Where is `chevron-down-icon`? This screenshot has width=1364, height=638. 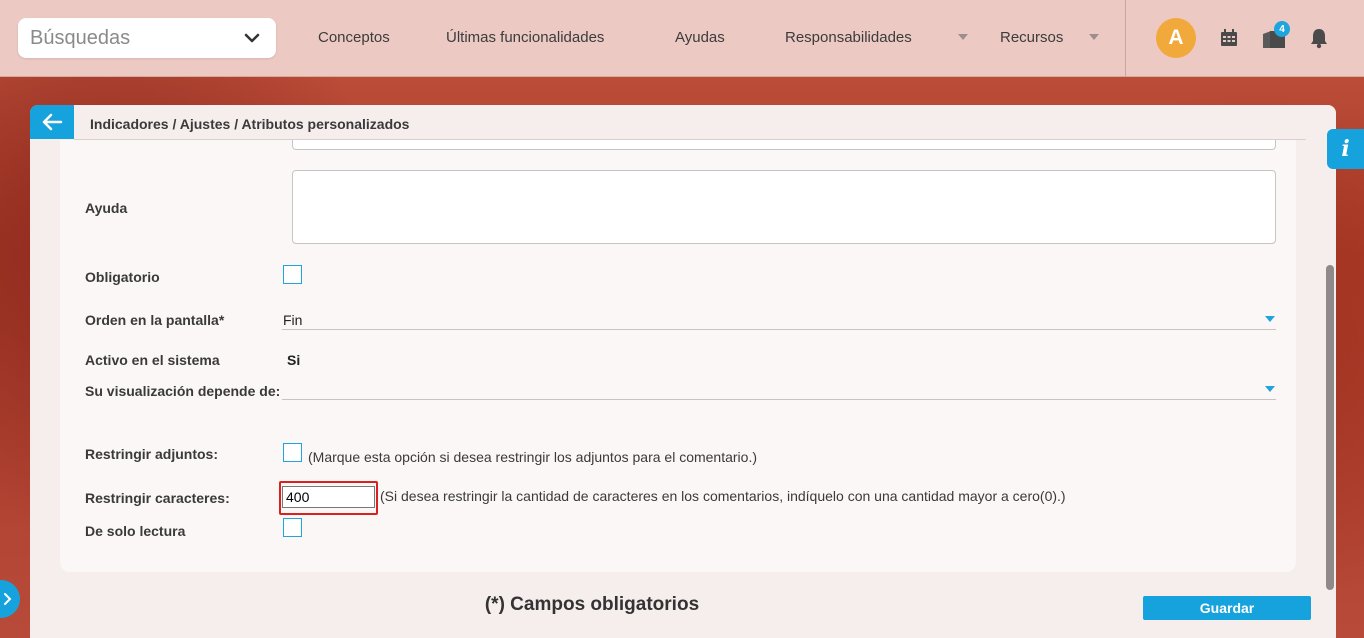 chevron-down-icon is located at coordinates (252, 38).